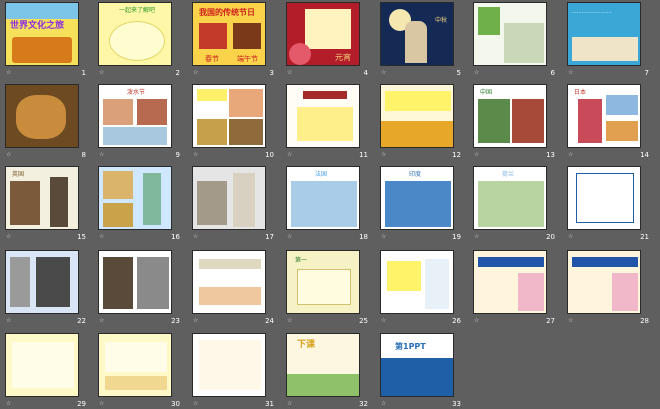 The width and height of the screenshot is (660, 409). What do you see at coordinates (175, 321) in the screenshot?
I see `slide-number: 23` at bounding box center [175, 321].